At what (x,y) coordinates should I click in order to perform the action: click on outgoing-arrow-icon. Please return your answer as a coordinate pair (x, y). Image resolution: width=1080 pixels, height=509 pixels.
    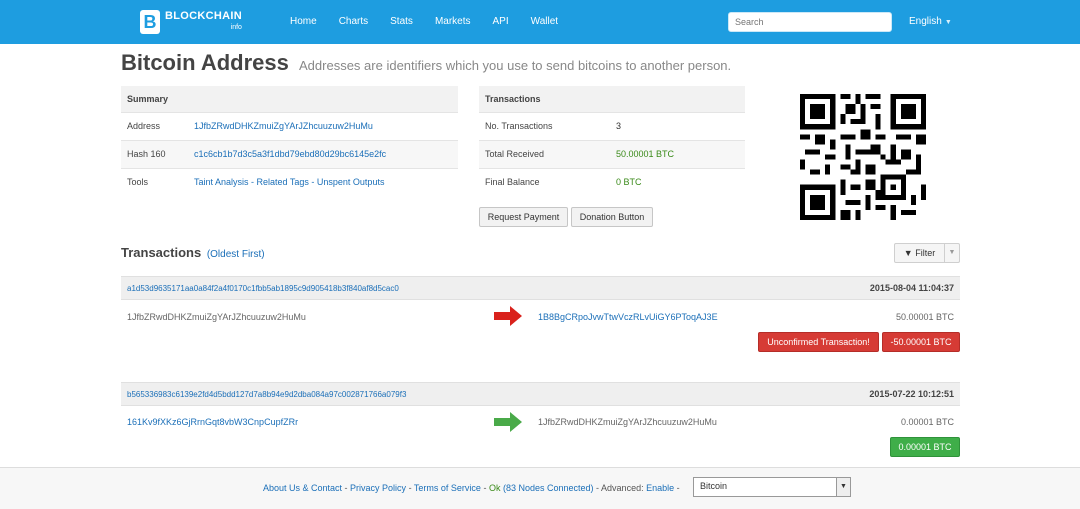
    Looking at the image, I should click on (508, 316).